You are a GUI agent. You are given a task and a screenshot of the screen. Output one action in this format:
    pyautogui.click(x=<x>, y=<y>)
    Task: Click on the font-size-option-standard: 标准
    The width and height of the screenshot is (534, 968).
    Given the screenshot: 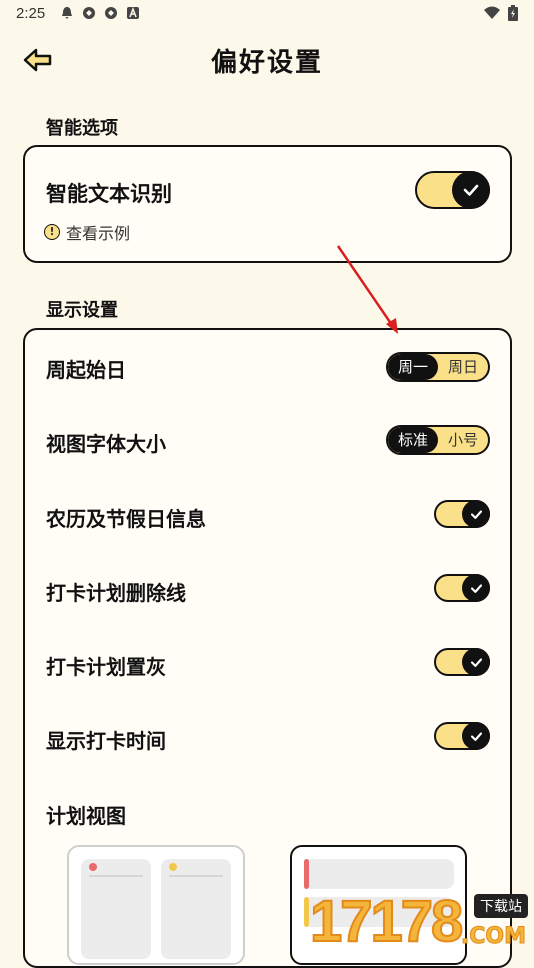 What is the action you would take?
    pyautogui.click(x=413, y=440)
    